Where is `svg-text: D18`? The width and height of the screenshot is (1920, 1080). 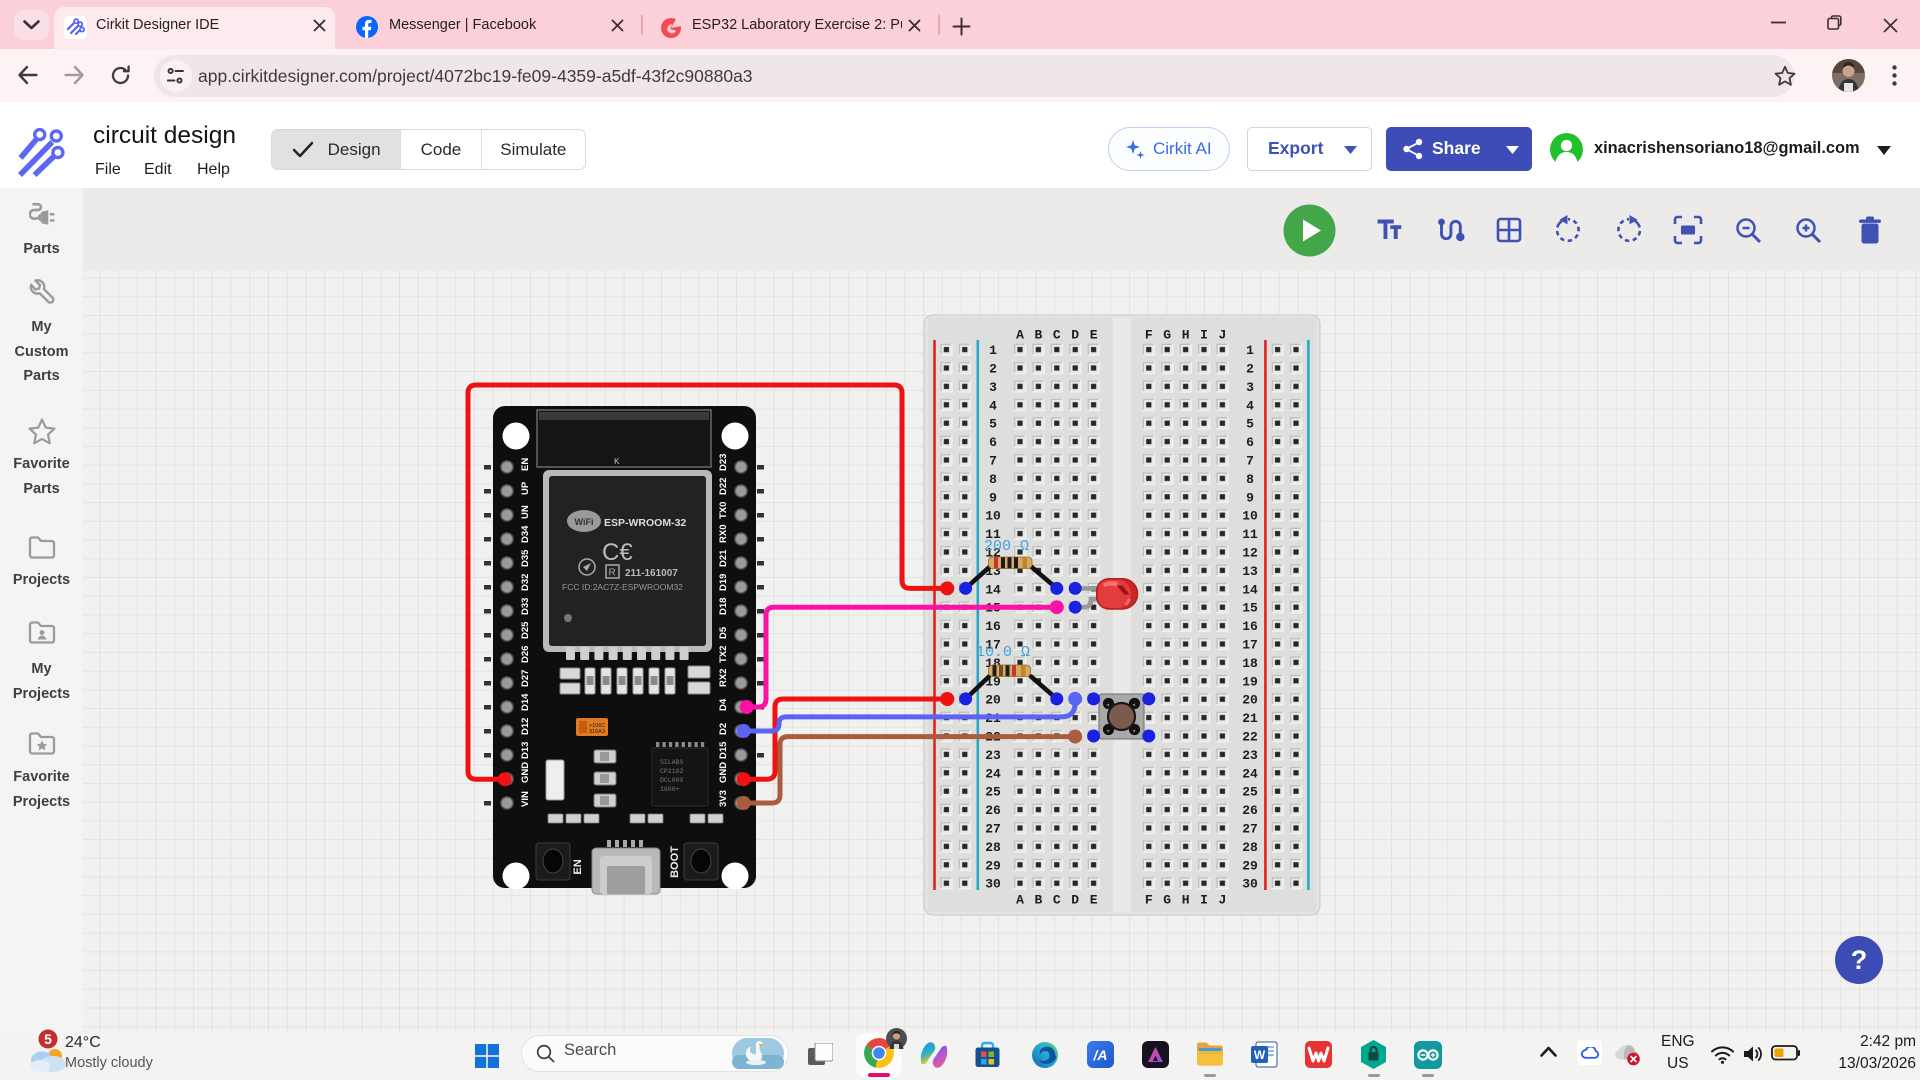
svg-text: D18 is located at coordinates (723, 606).